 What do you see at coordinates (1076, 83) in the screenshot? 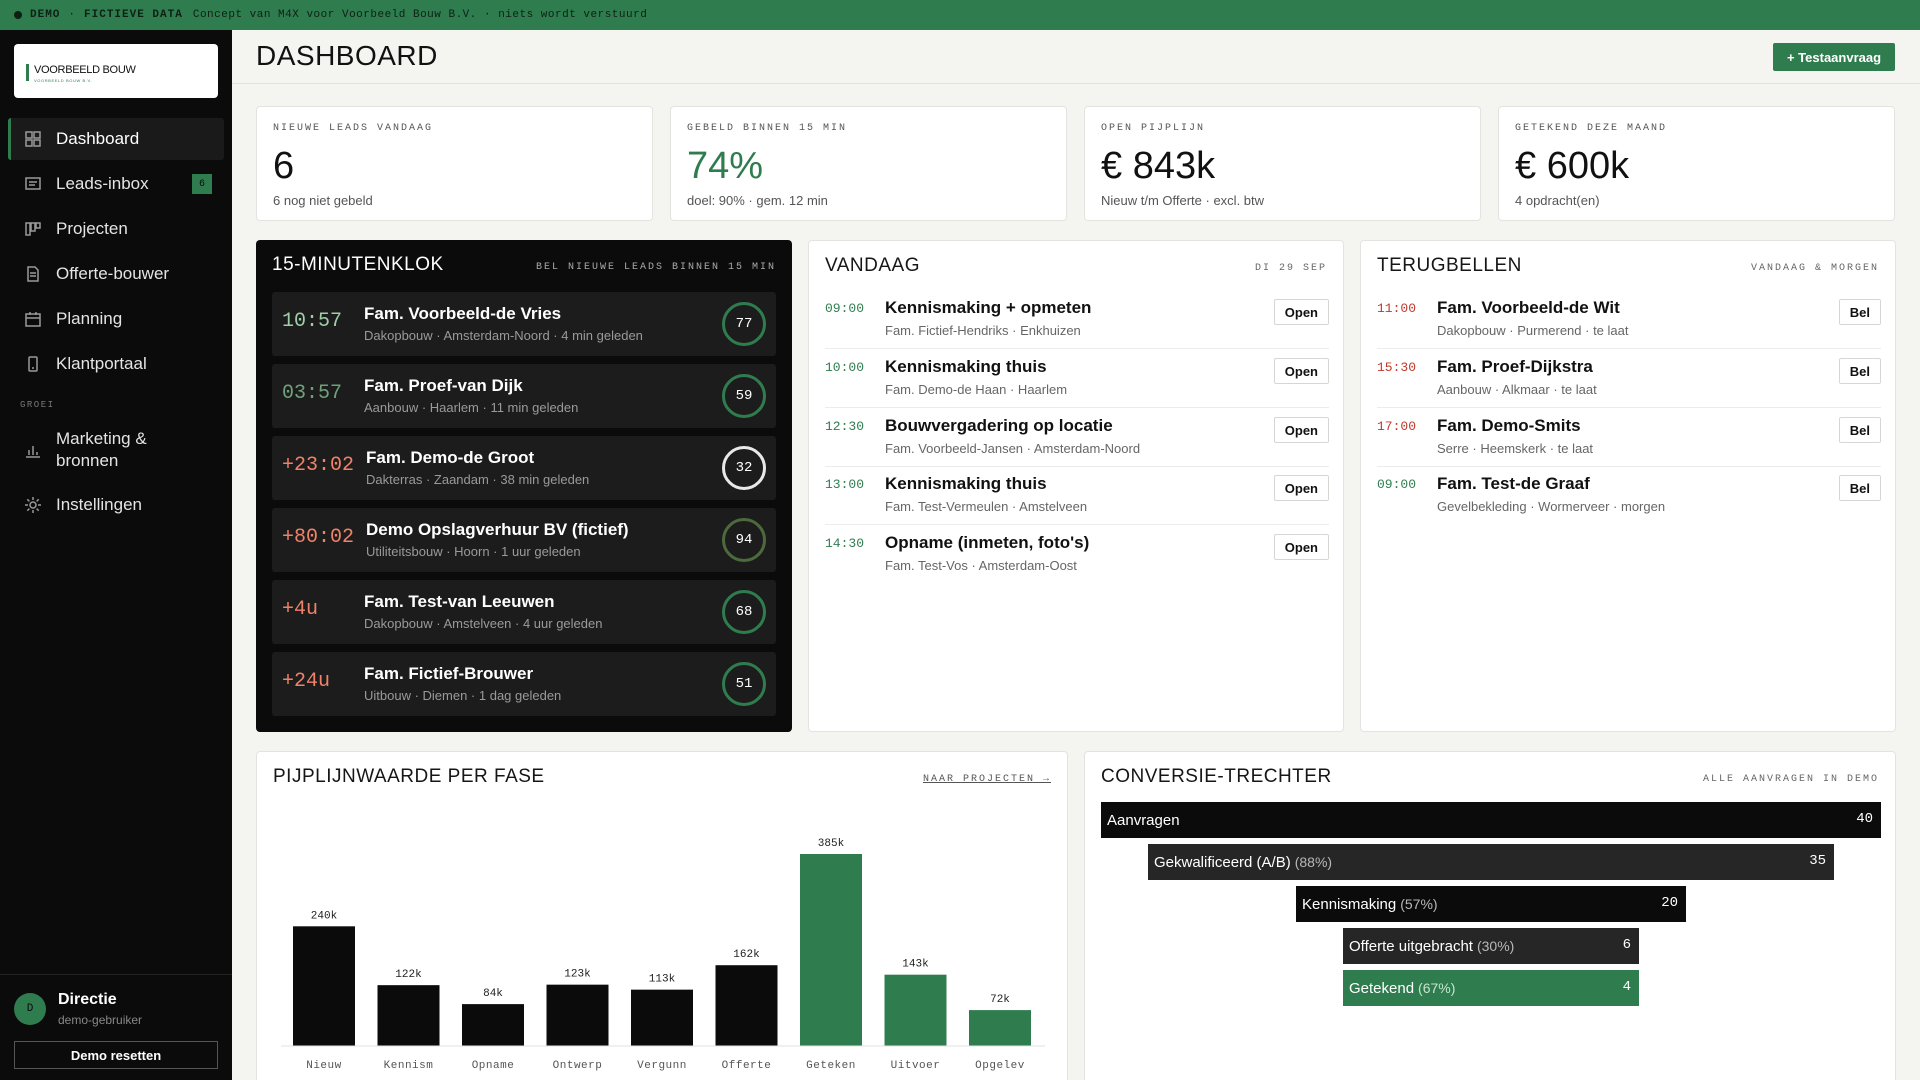
I see `header-divider` at bounding box center [1076, 83].